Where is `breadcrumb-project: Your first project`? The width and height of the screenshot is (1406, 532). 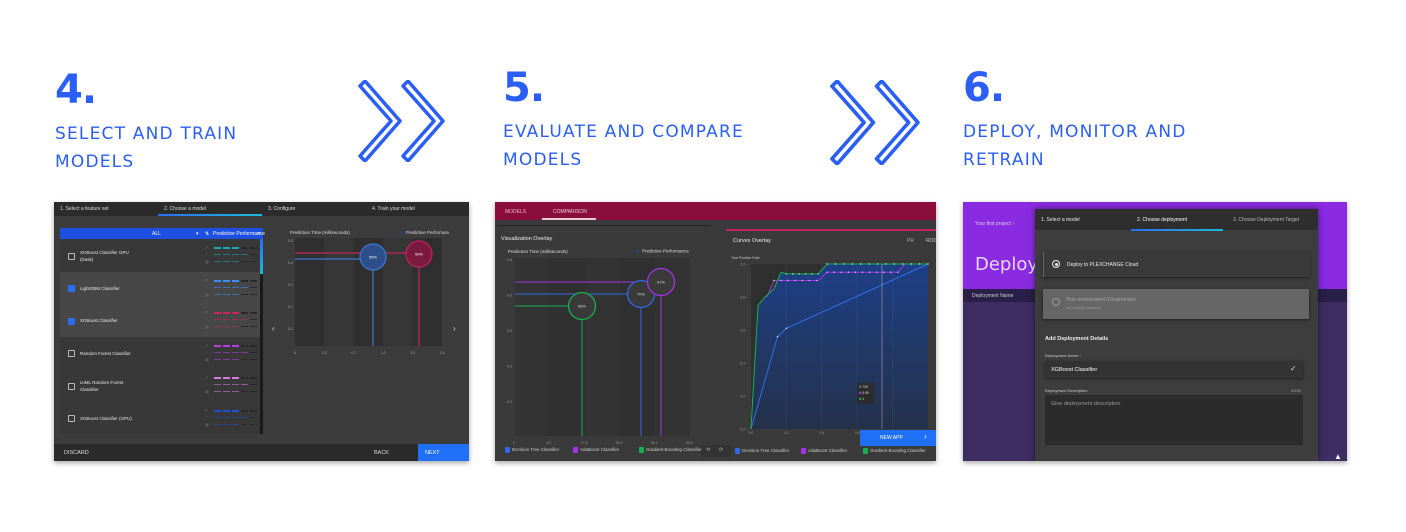 breadcrumb-project: Your first project is located at coordinates (993, 224).